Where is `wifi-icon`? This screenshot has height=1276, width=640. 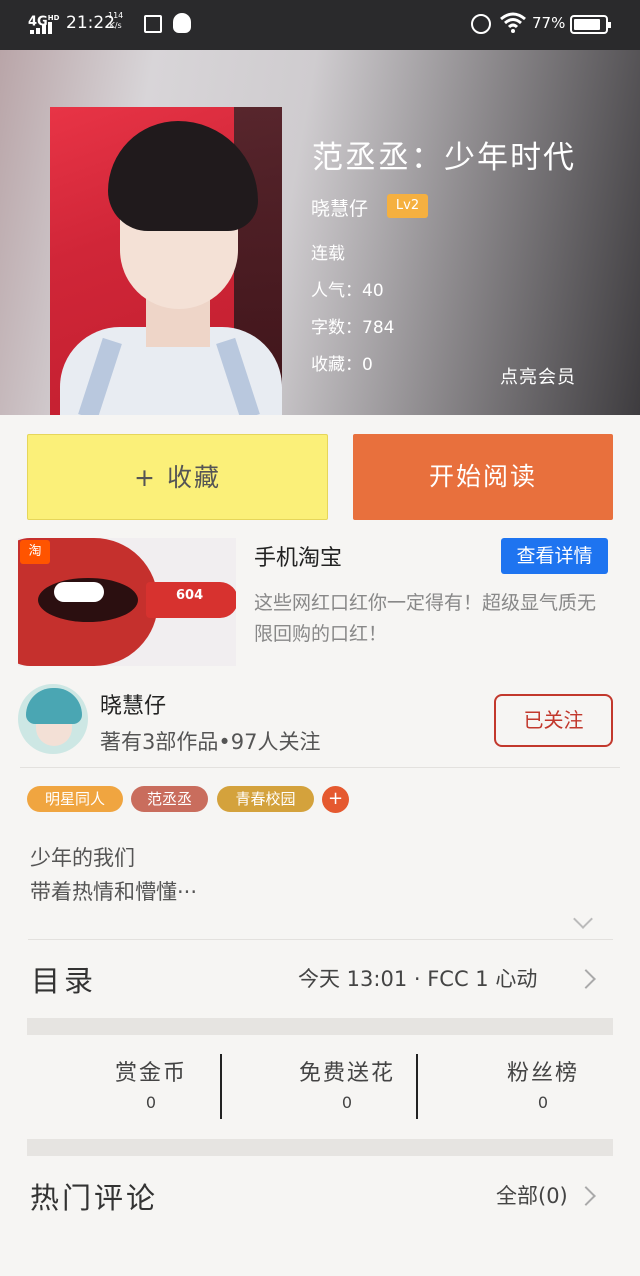
wifi-icon is located at coordinates (513, 22).